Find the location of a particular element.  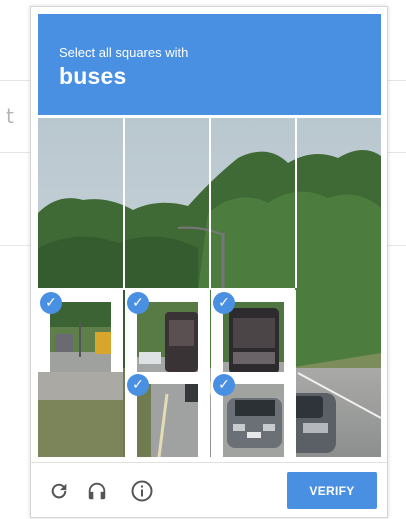

reload-icon is located at coordinates (59, 491).